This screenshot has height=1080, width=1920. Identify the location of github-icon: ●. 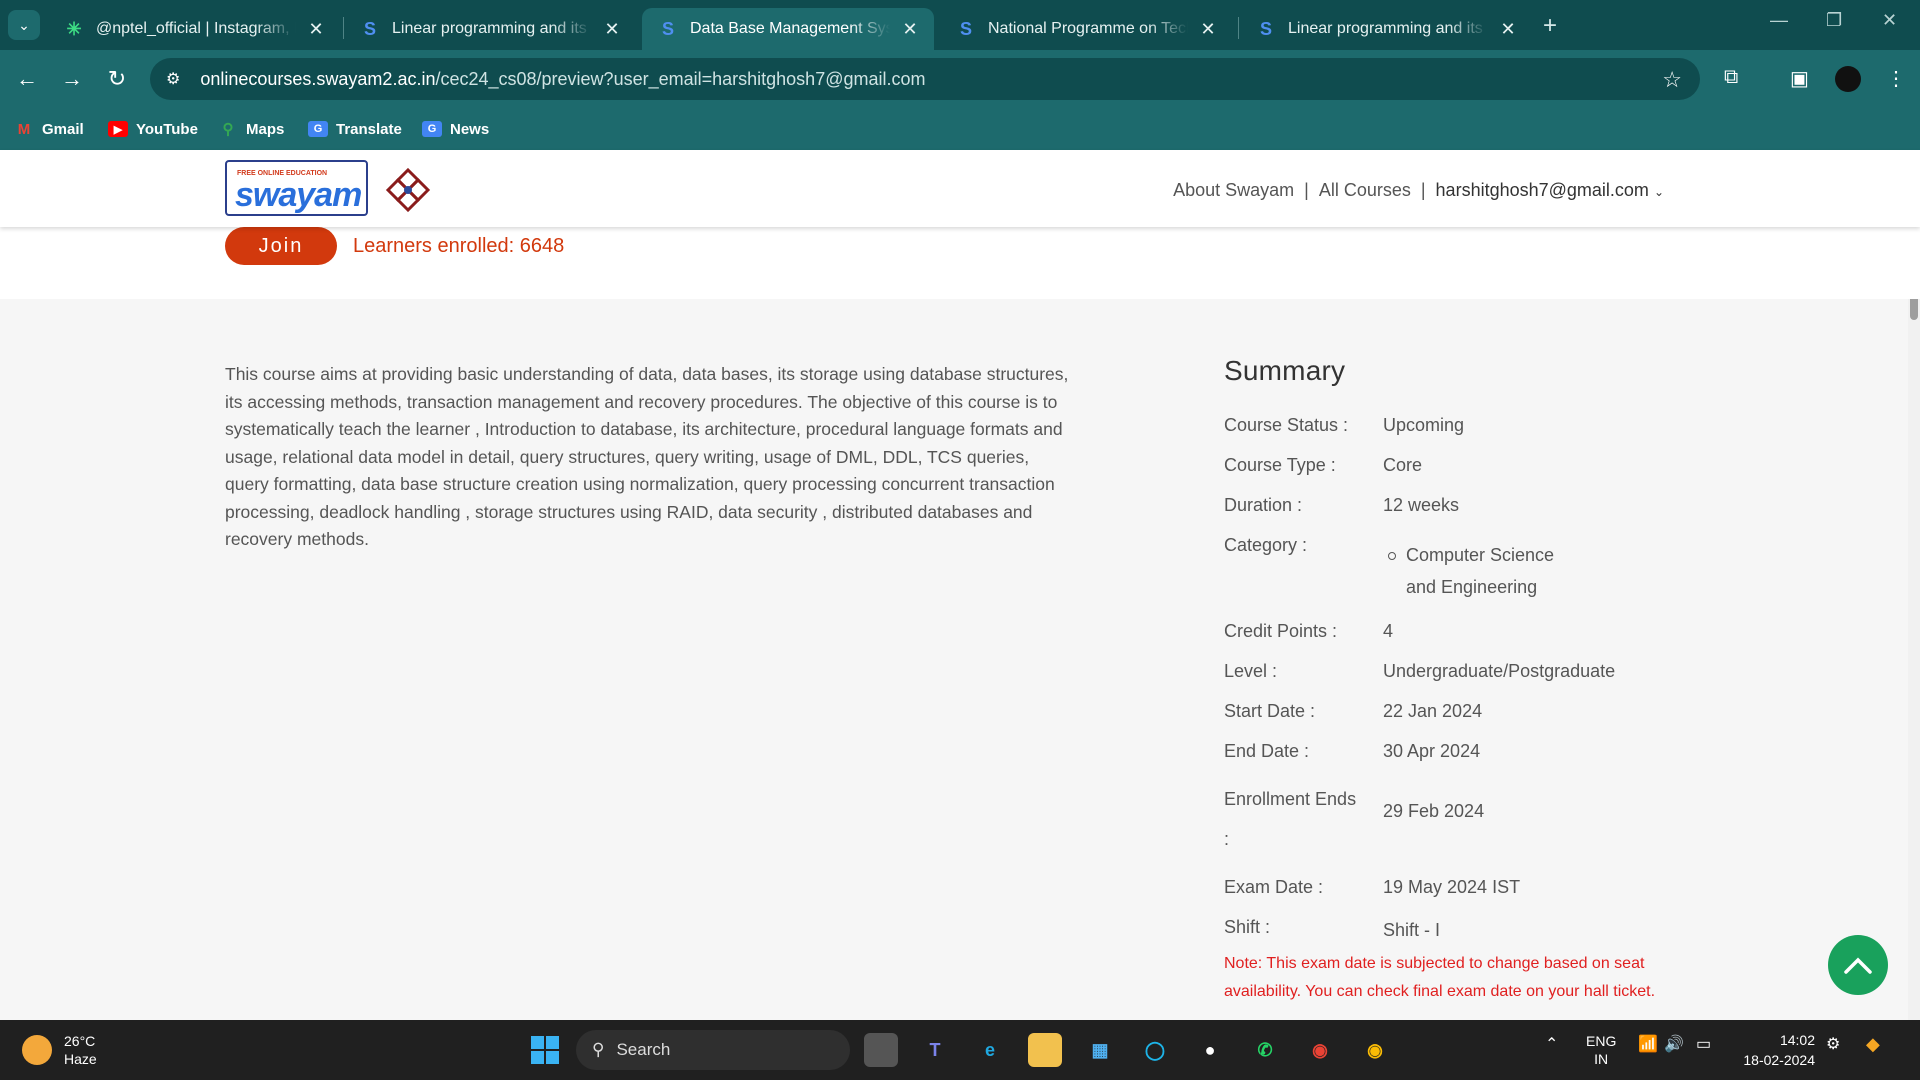
(1210, 1050).